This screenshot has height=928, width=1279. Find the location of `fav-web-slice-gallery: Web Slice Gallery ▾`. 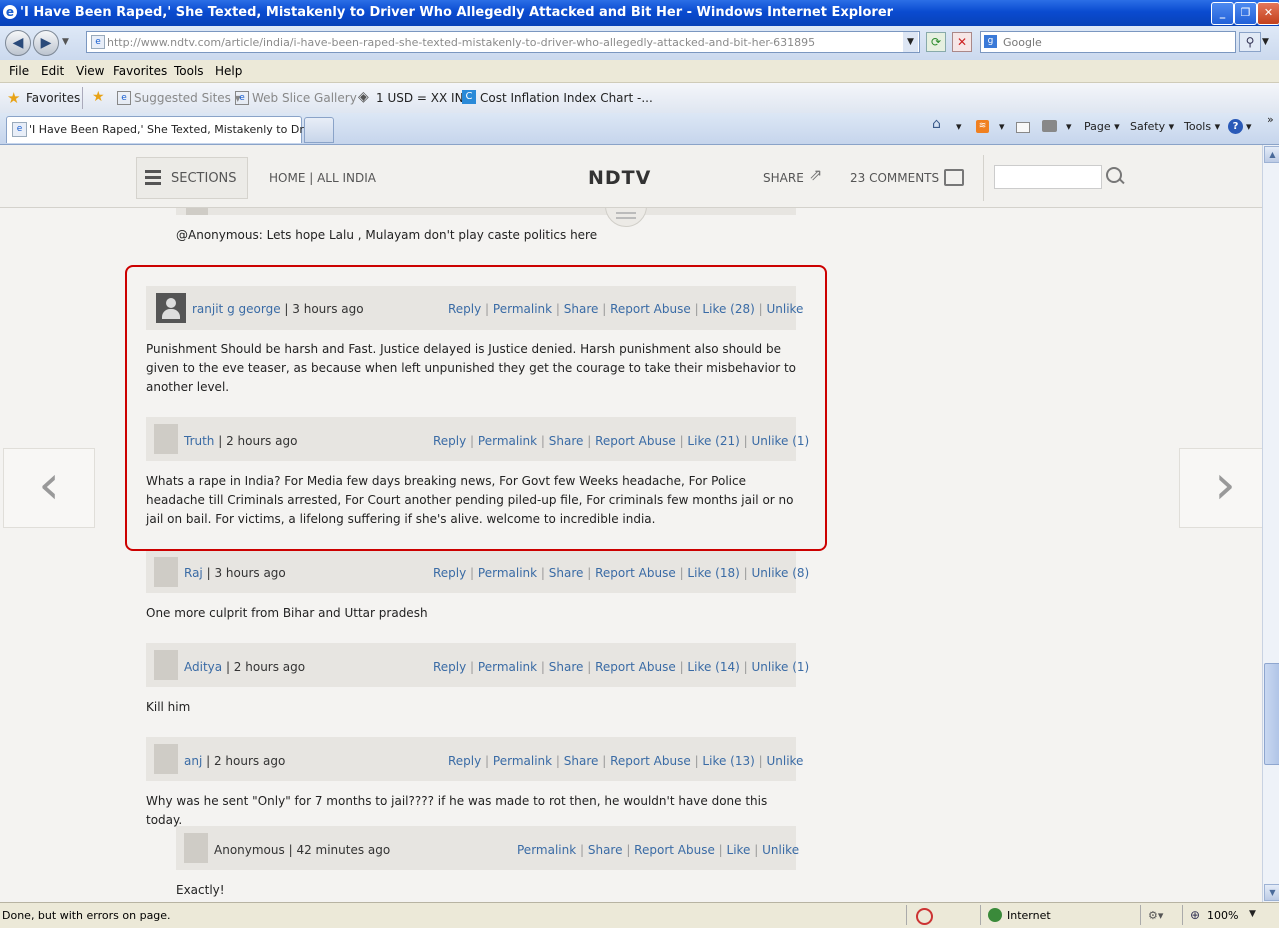

fav-web-slice-gallery: Web Slice Gallery ▾ is located at coordinates (309, 98).